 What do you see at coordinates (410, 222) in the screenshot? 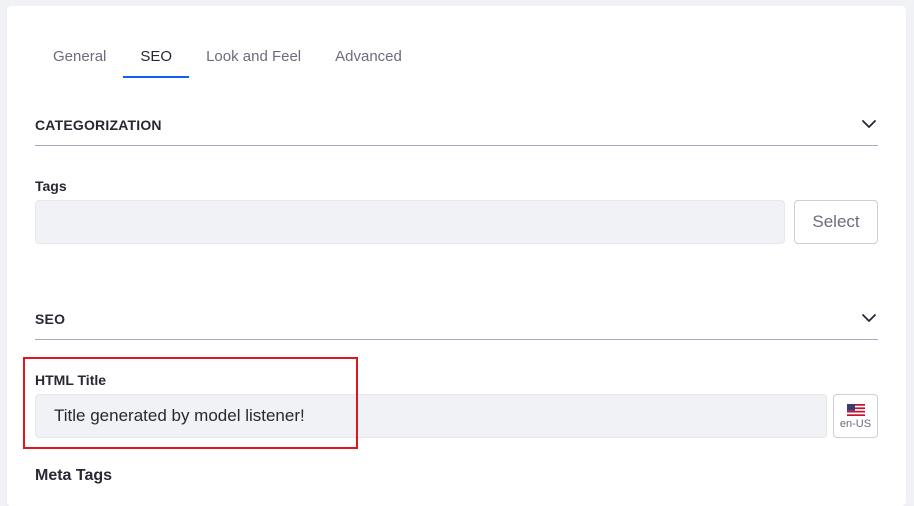
I see `tags-input` at bounding box center [410, 222].